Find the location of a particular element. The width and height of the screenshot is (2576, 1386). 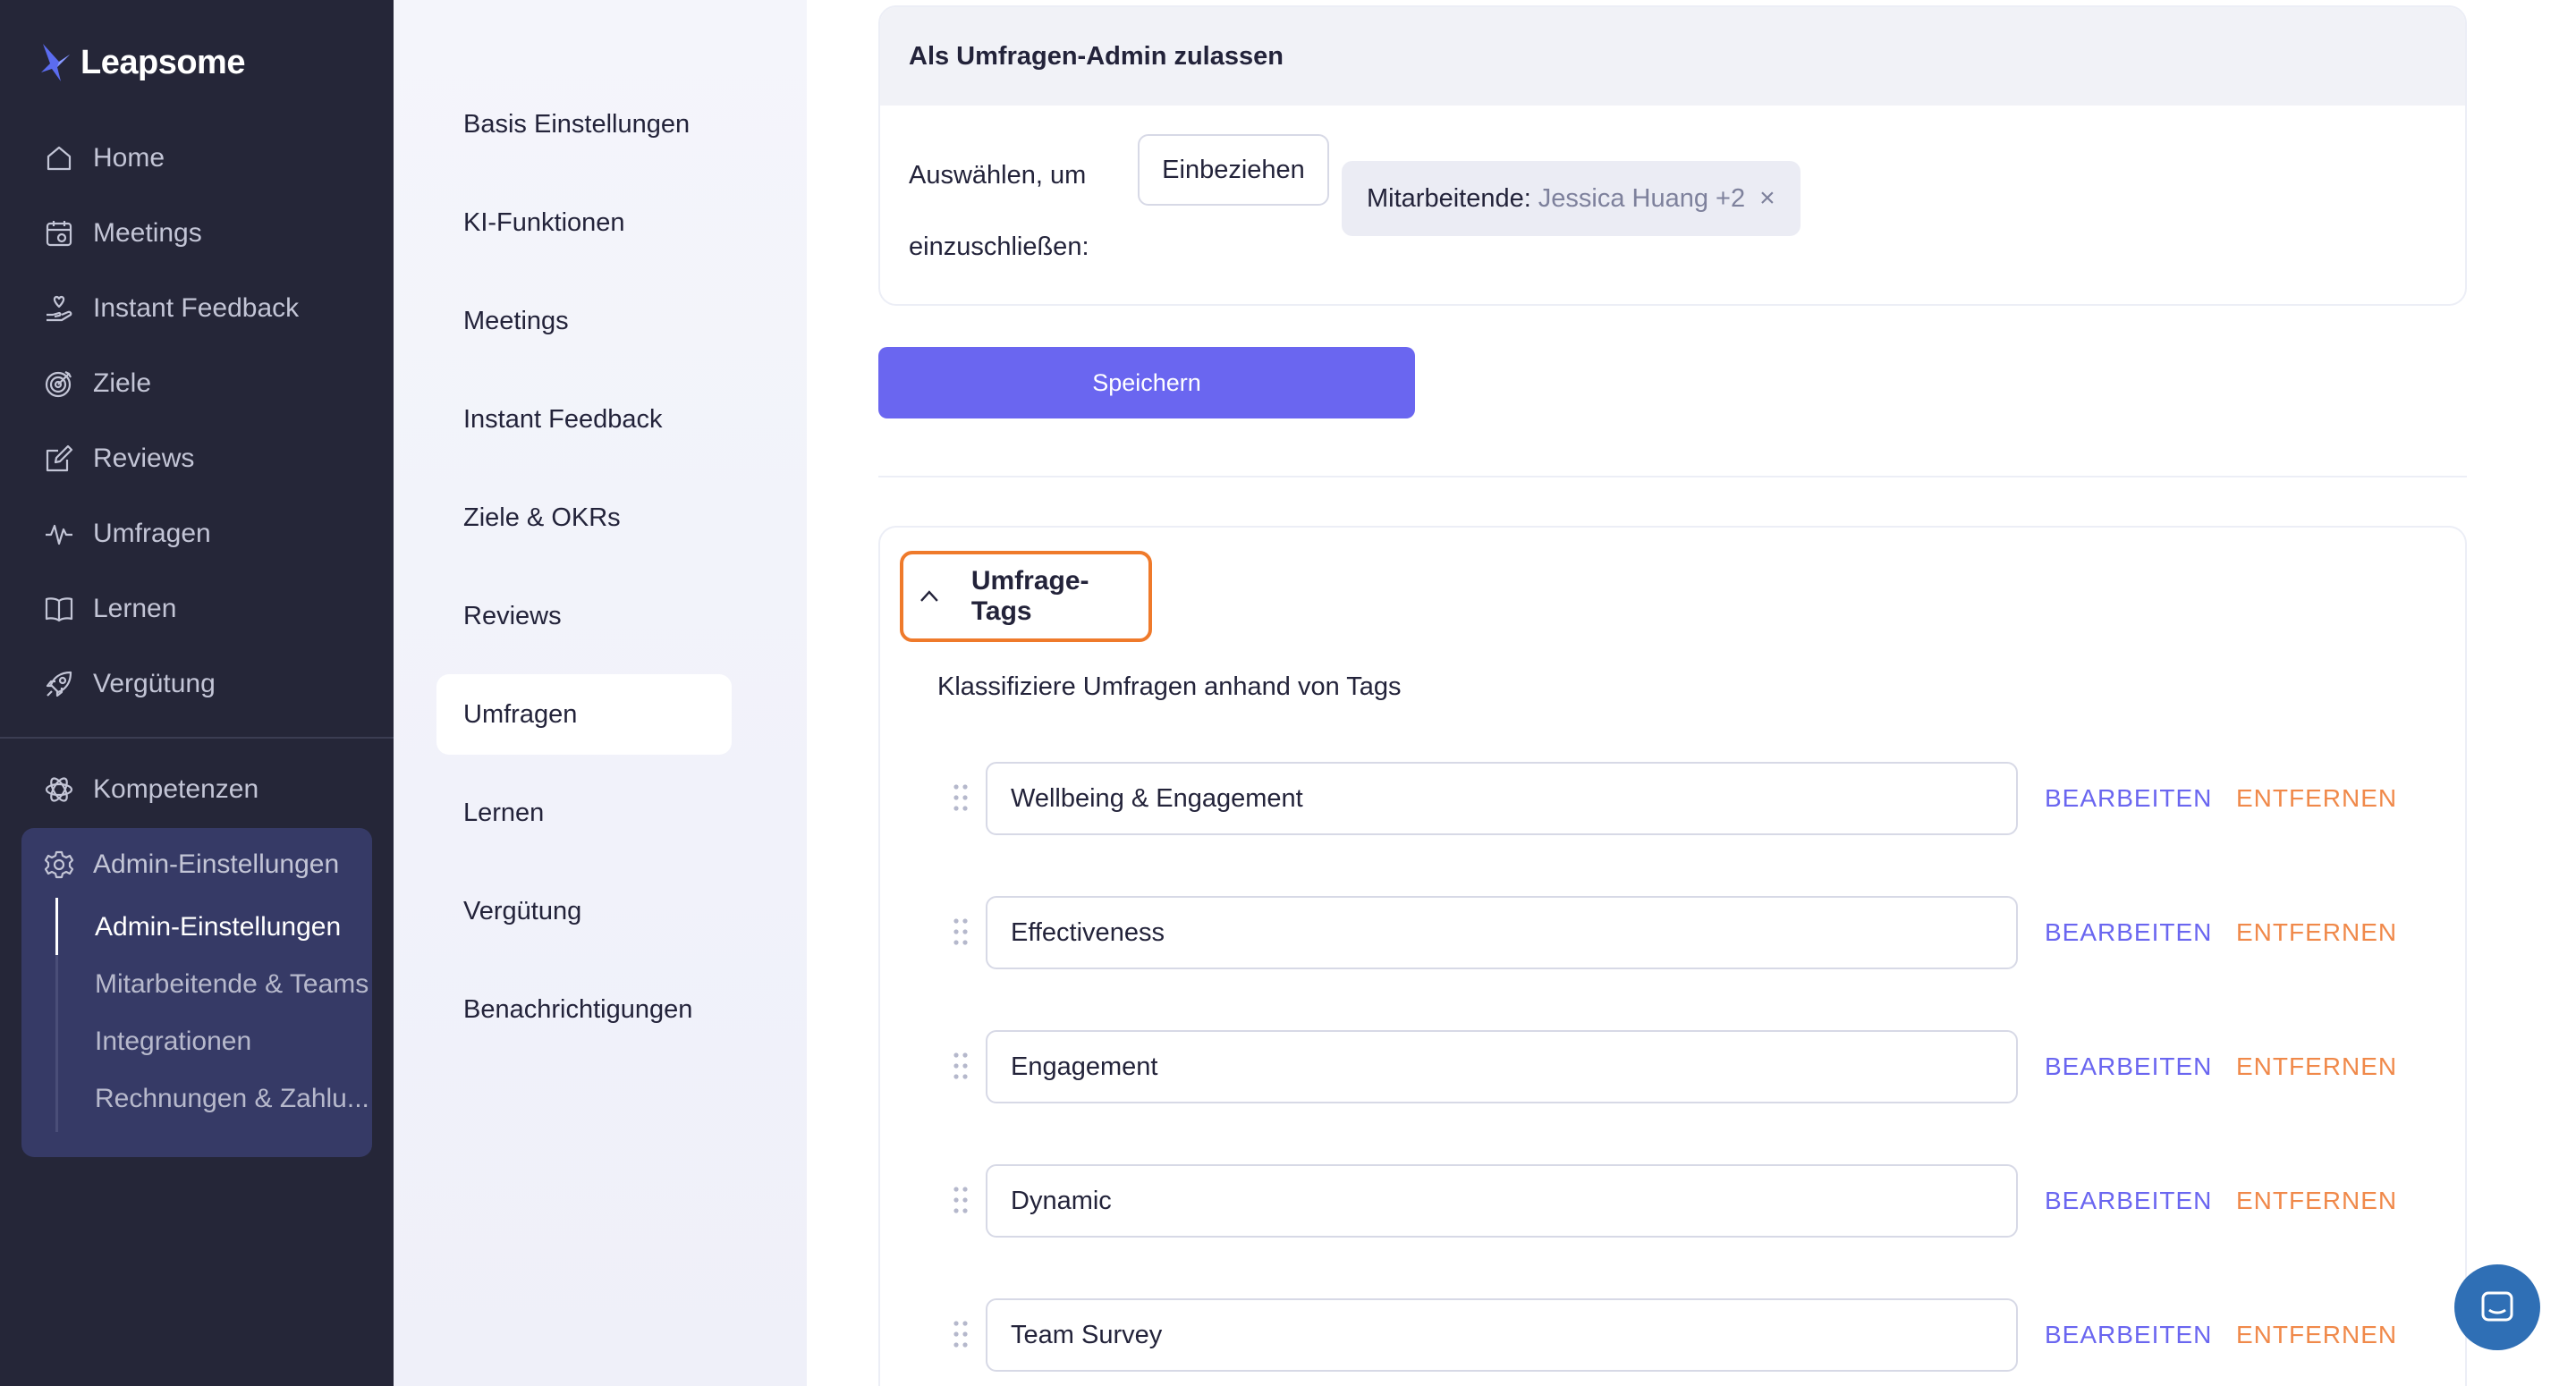

sidebar-item-admin-einstellungen: Admin-Einstellungen is located at coordinates (191, 864).